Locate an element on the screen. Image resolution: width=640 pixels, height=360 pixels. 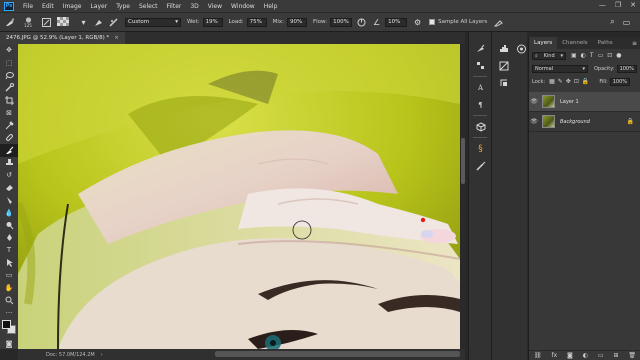
rectangle-tool-icon: ▭ is located at coordinates (9, 275).